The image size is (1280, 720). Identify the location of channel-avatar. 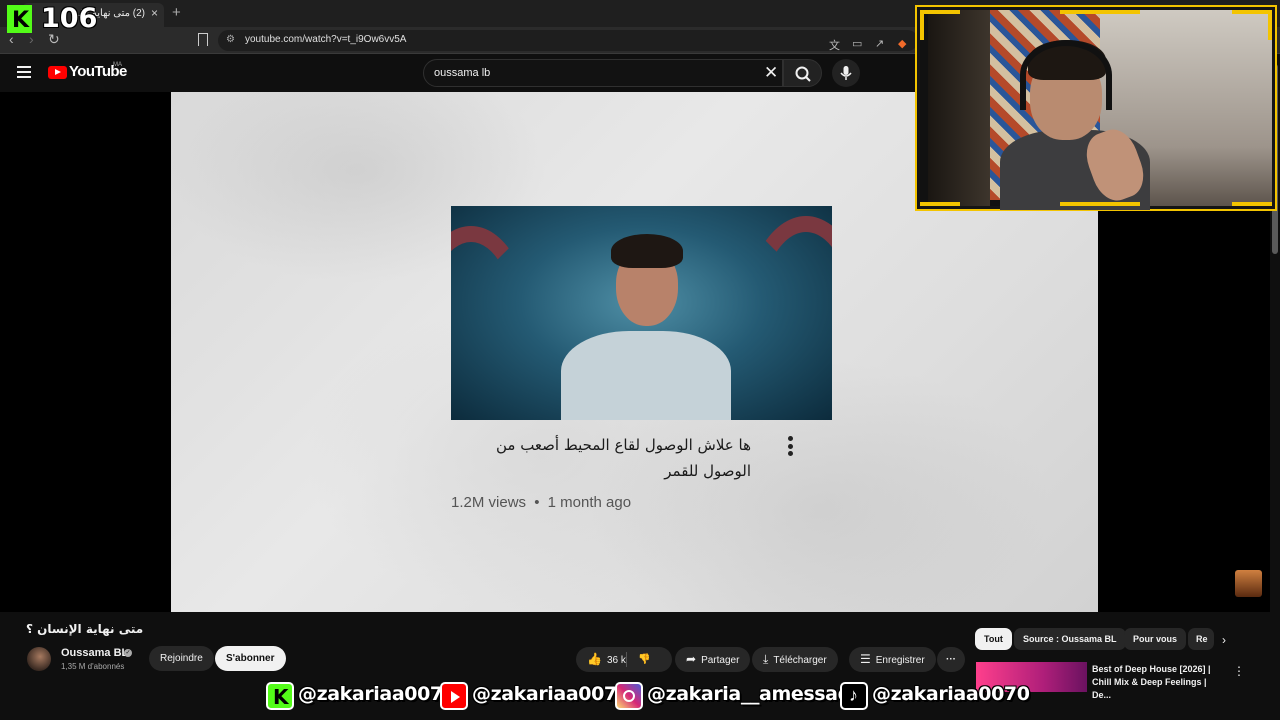
(39, 659).